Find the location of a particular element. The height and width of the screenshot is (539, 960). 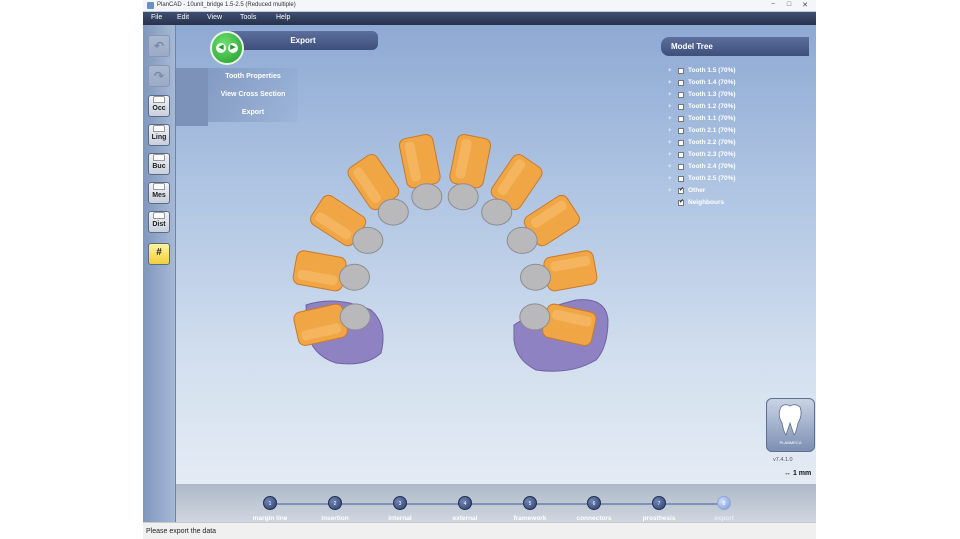

hash-label: # is located at coordinates (159, 252).